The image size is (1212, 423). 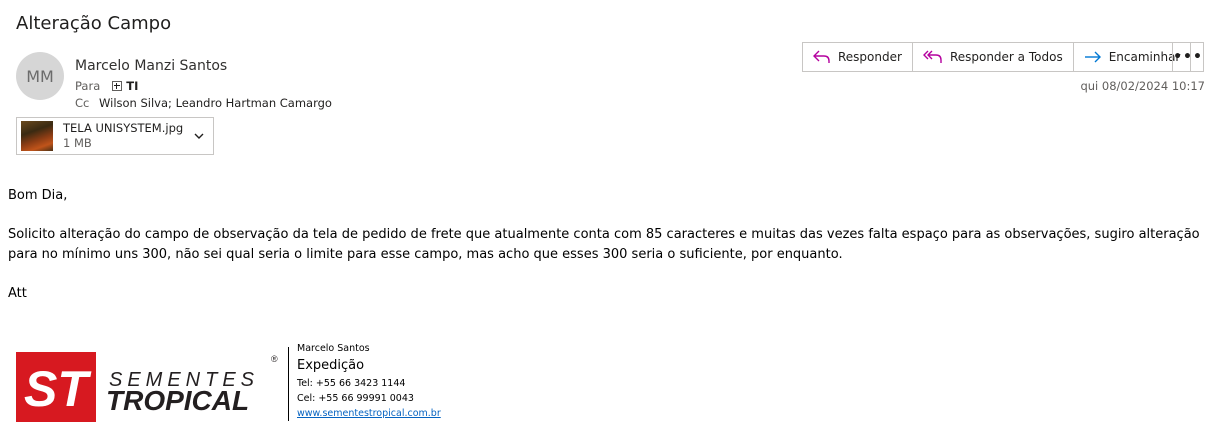 What do you see at coordinates (932, 56) in the screenshot?
I see `reply-all-icon` at bounding box center [932, 56].